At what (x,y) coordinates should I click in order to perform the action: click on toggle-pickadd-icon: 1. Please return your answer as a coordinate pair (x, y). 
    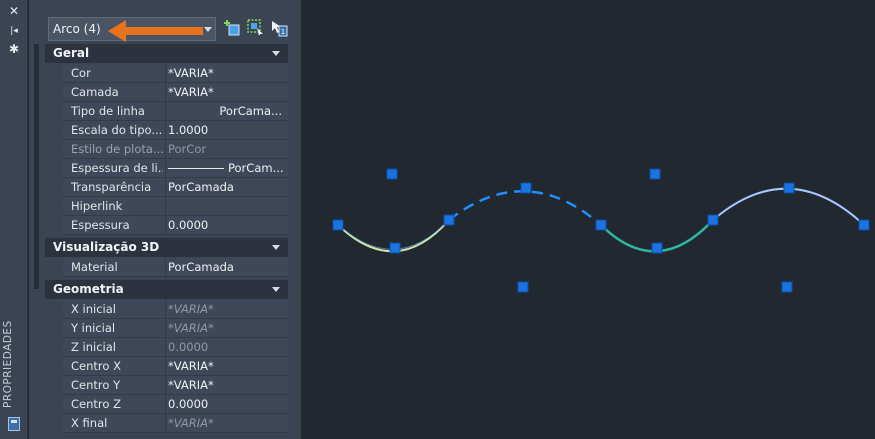
    Looking at the image, I should click on (279, 28).